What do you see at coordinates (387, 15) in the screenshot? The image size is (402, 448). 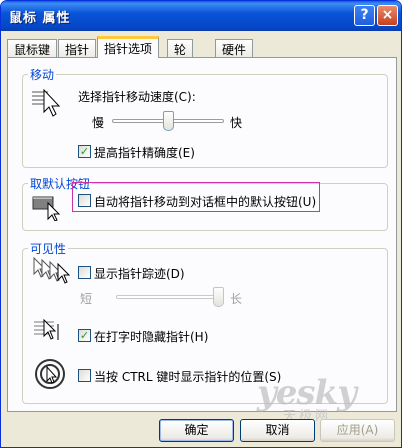 I see `close-button: ×` at bounding box center [387, 15].